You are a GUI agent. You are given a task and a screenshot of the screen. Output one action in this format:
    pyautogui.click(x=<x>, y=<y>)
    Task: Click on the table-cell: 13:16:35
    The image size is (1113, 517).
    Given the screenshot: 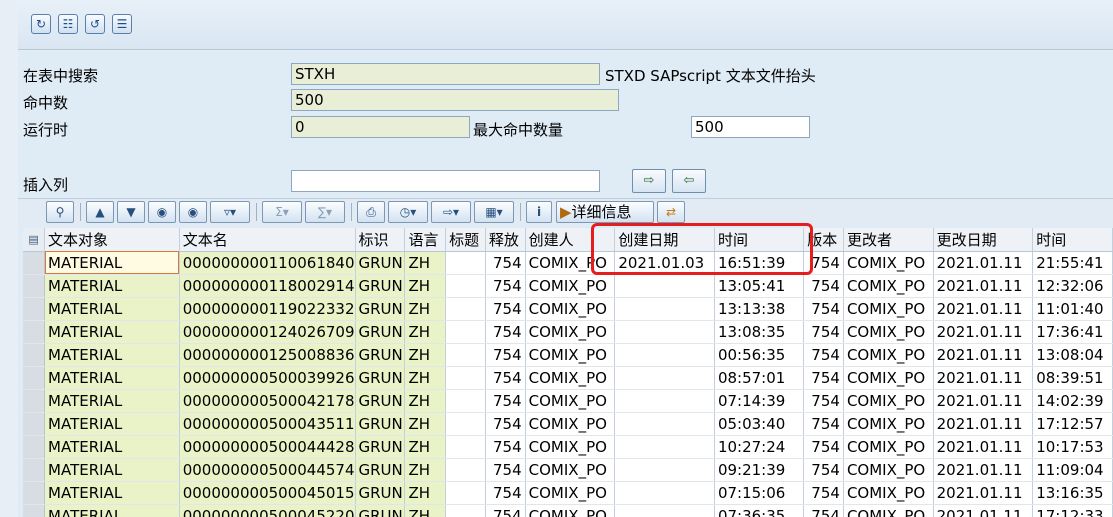 What is the action you would take?
    pyautogui.click(x=1072, y=493)
    